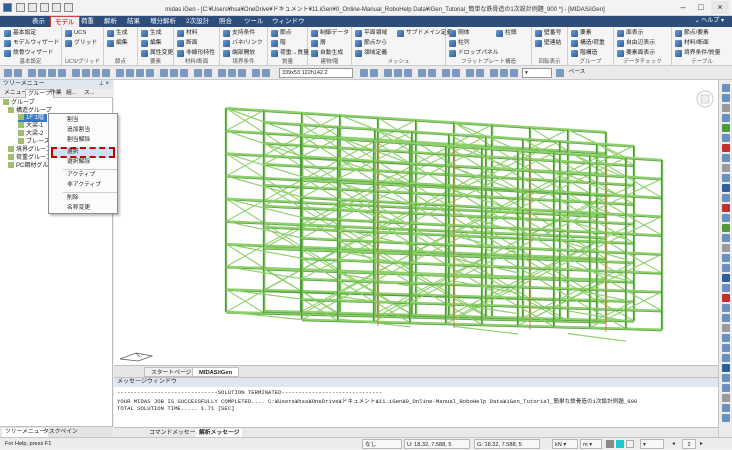 Image resolution: width=732 pixels, height=450 pixels. Describe the element at coordinates (504, 73) in the screenshot. I see `label-icon` at that location.